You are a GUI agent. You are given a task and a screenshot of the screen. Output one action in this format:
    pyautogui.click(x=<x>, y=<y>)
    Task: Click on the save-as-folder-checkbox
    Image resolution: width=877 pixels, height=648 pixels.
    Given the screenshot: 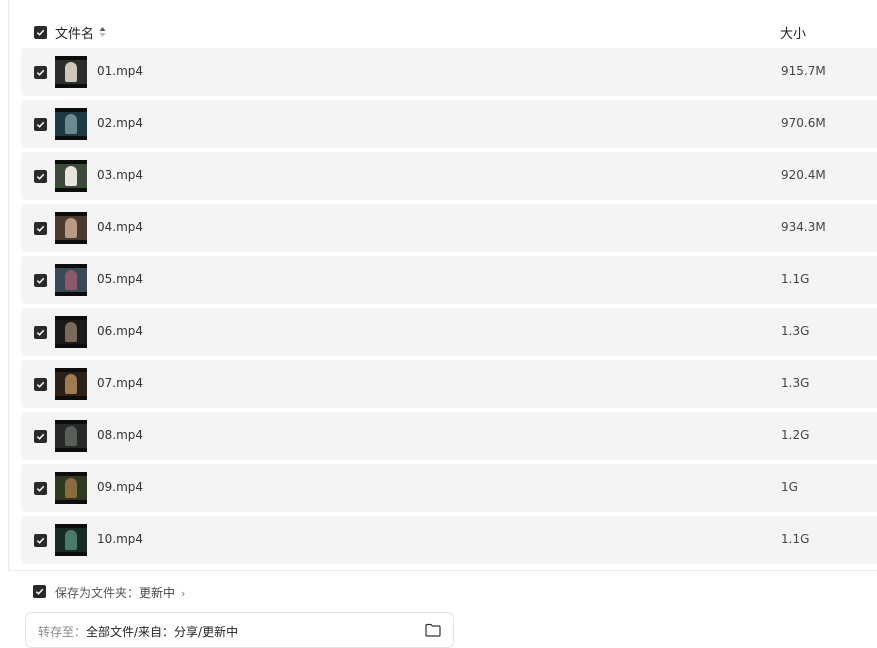 What is the action you would take?
    pyautogui.click(x=39, y=591)
    